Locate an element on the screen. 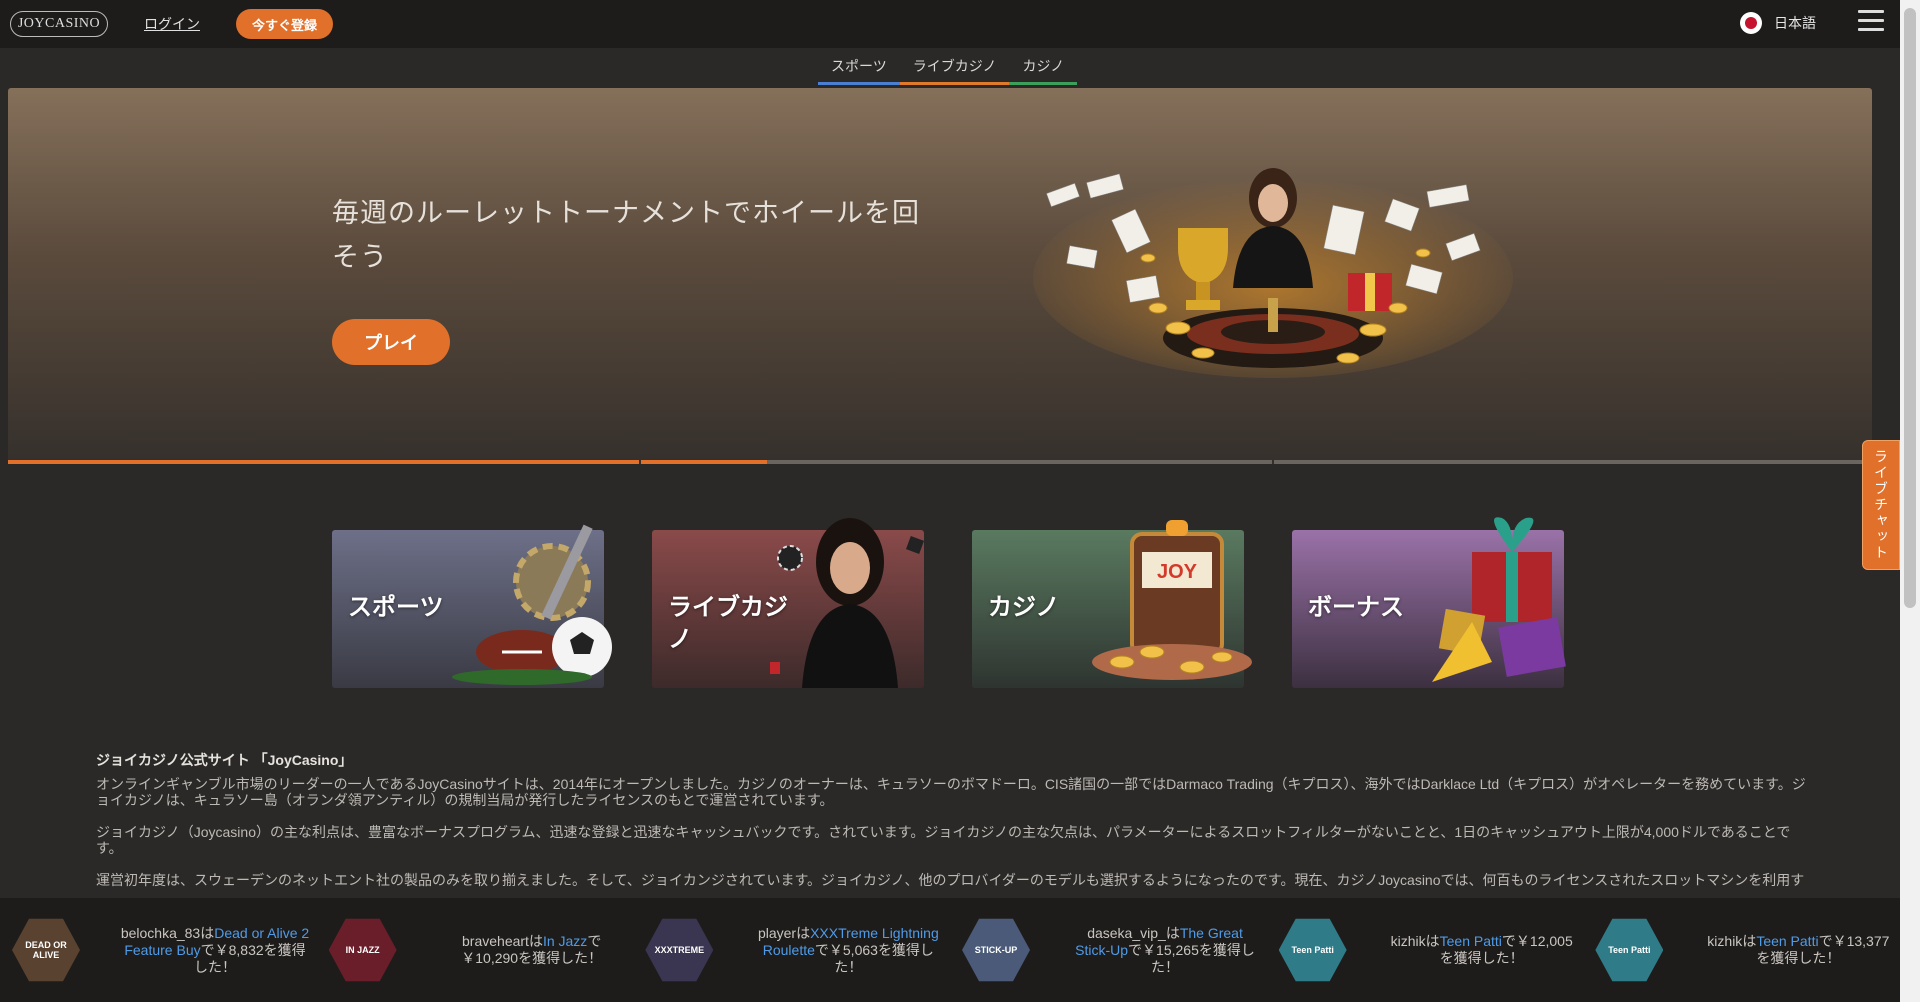  winner-username: player is located at coordinates (777, 932).